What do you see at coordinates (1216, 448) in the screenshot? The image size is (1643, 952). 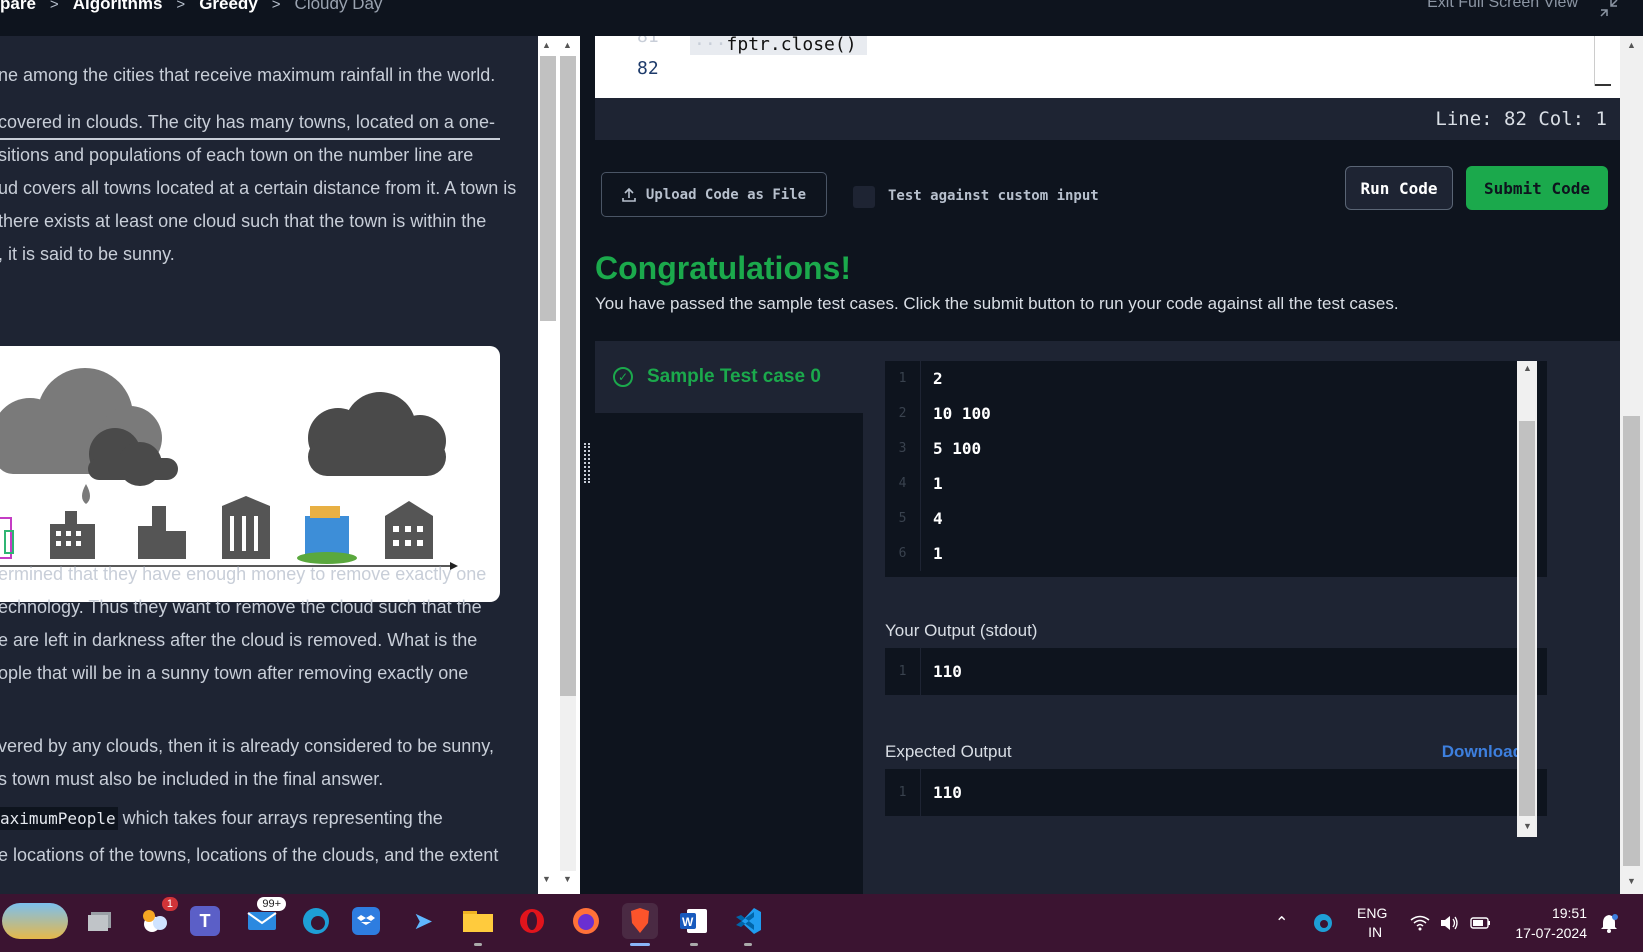 I see `input-row: 3 5 100` at bounding box center [1216, 448].